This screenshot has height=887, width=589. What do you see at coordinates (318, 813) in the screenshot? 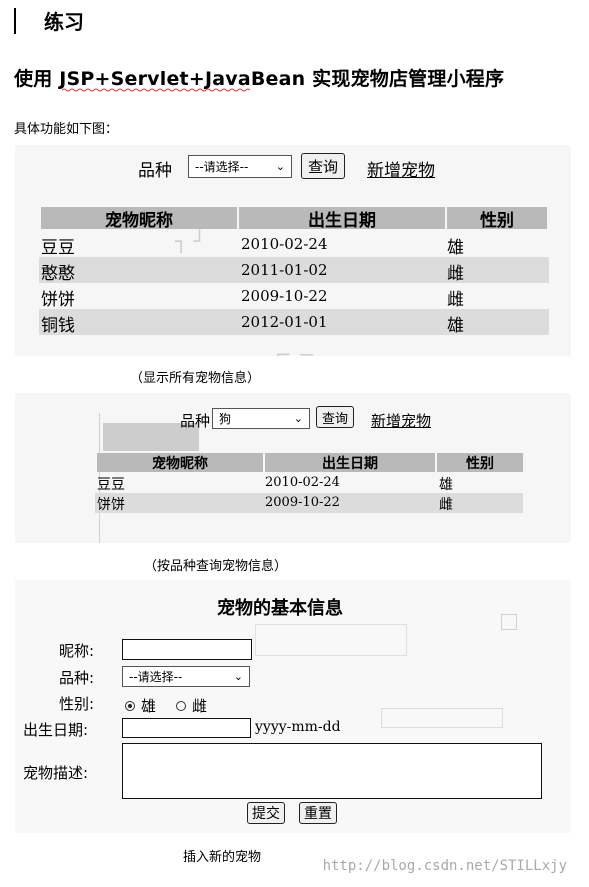
I see `reset-button: 重置` at bounding box center [318, 813].